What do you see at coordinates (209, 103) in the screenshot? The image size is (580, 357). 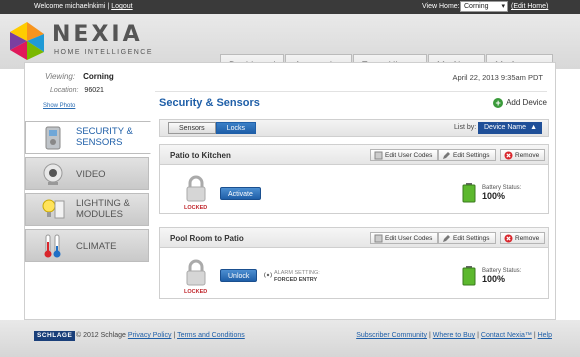 I see `page-title: Security & Sensors` at bounding box center [209, 103].